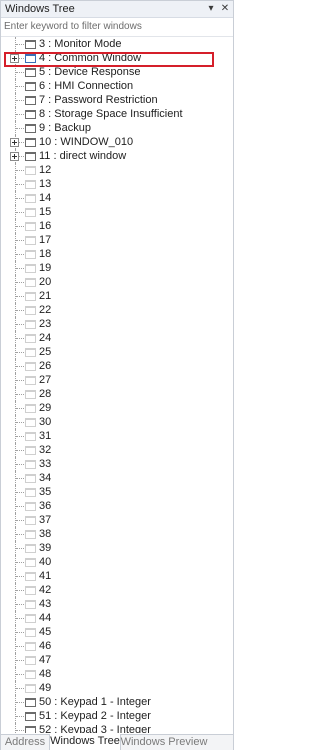  What do you see at coordinates (117, 646) in the screenshot?
I see `tree-item: 46` at bounding box center [117, 646].